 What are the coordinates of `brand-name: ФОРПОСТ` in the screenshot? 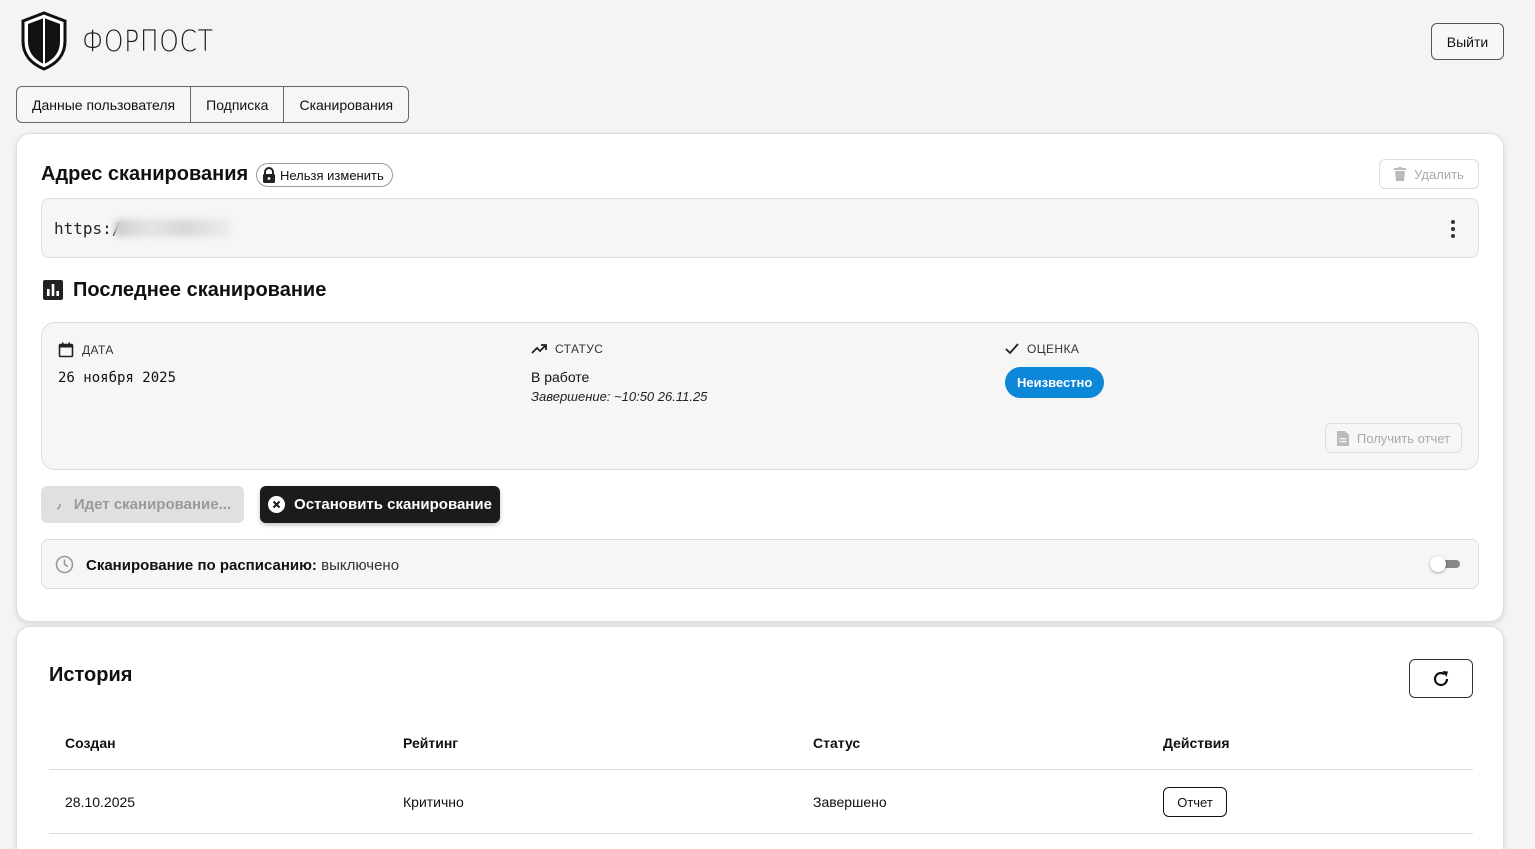 It's located at (148, 41).